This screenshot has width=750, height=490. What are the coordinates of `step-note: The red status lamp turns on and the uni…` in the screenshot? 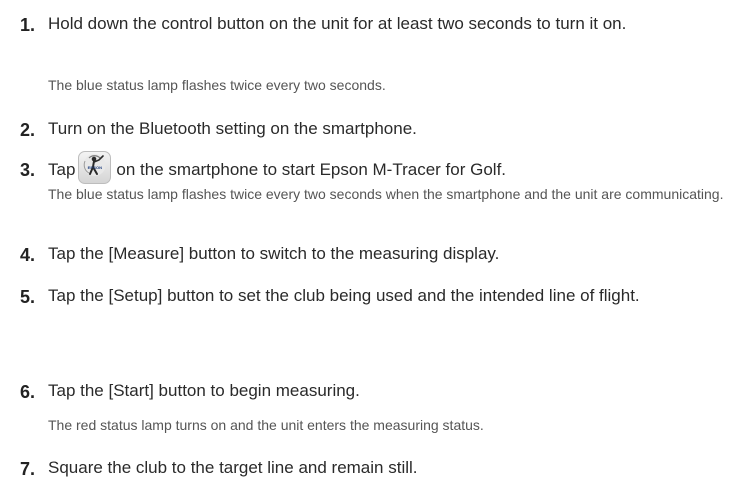 It's located at (266, 425).